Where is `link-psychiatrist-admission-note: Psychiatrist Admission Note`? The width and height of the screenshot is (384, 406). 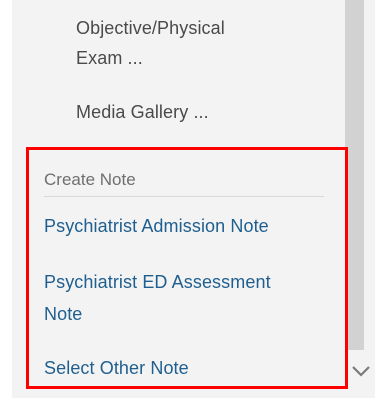
link-psychiatrist-admission-note: Psychiatrist Admission Note is located at coordinates (156, 226).